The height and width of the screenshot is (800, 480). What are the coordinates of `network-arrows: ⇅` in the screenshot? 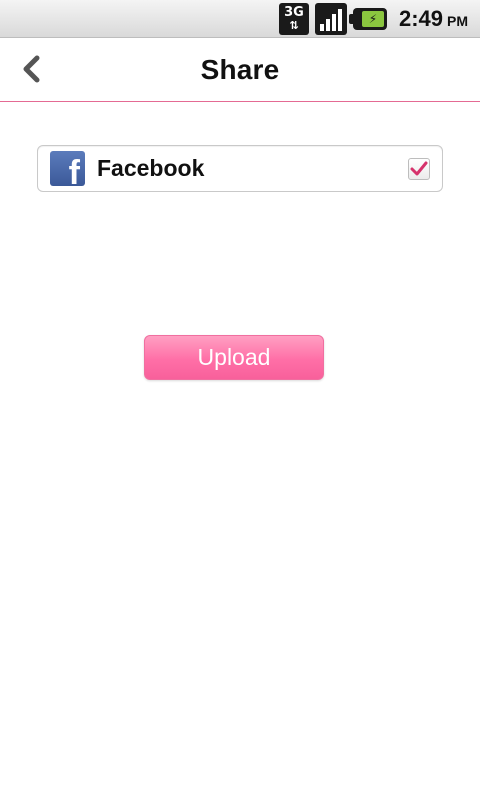 It's located at (294, 25).